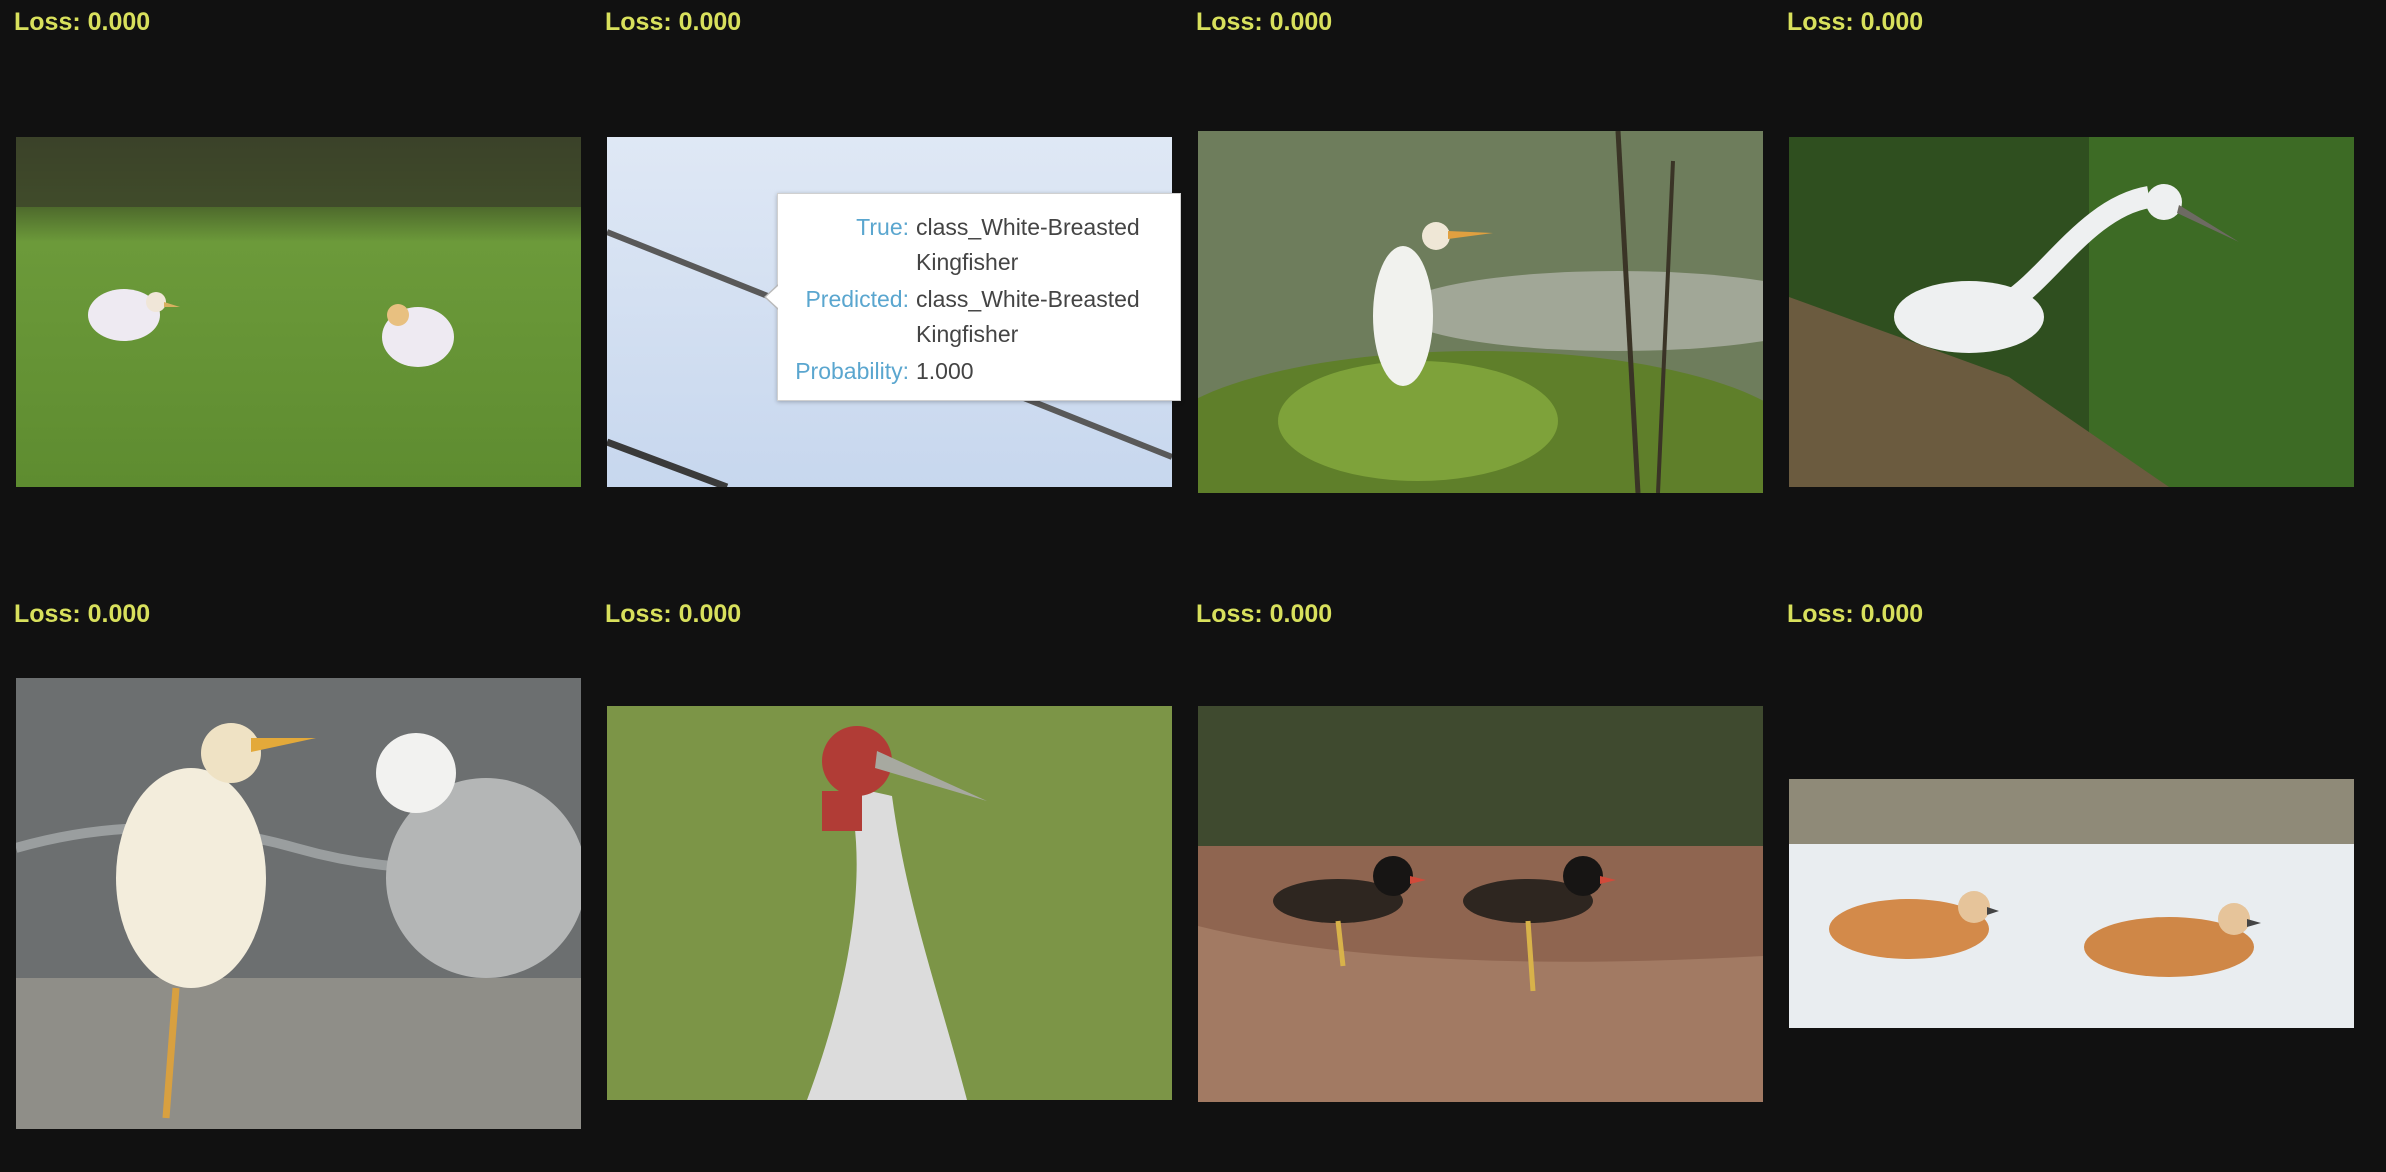  I want to click on true-label: True:, so click(882, 227).